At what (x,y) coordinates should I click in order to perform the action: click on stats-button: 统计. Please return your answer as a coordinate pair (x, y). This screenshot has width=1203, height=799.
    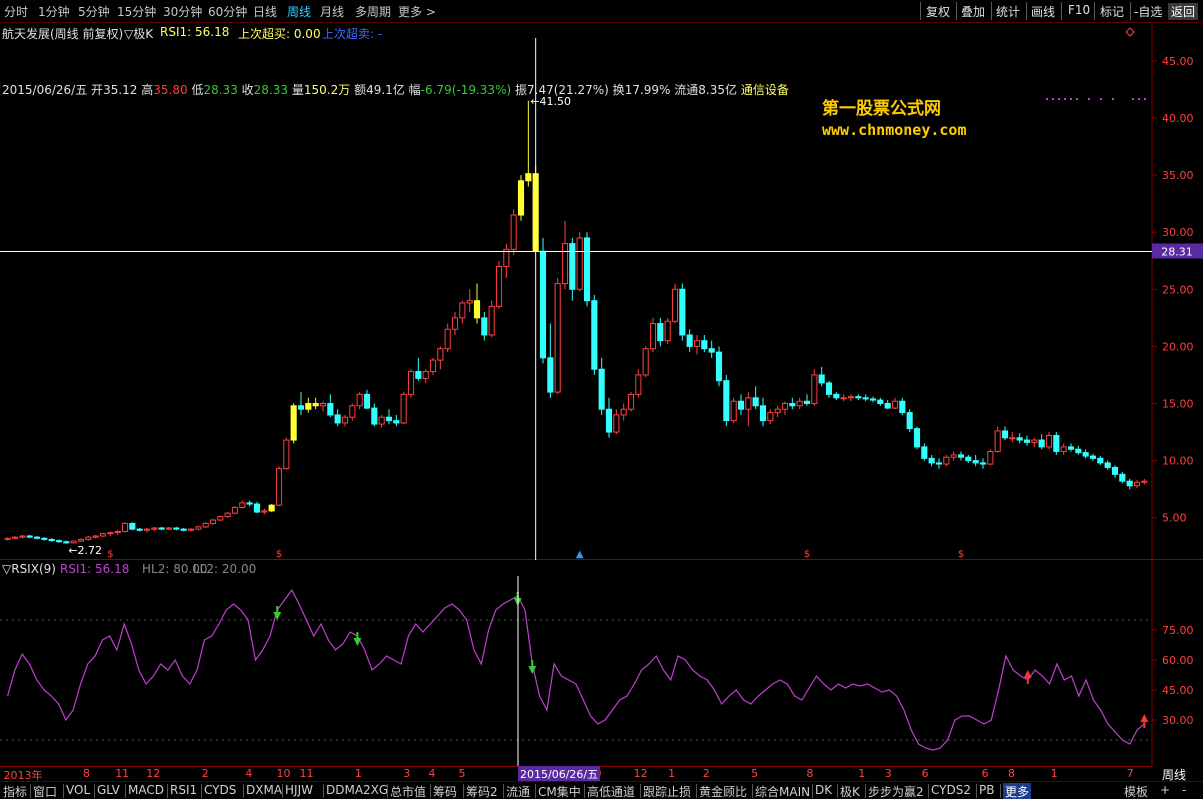
    Looking at the image, I should click on (1008, 11).